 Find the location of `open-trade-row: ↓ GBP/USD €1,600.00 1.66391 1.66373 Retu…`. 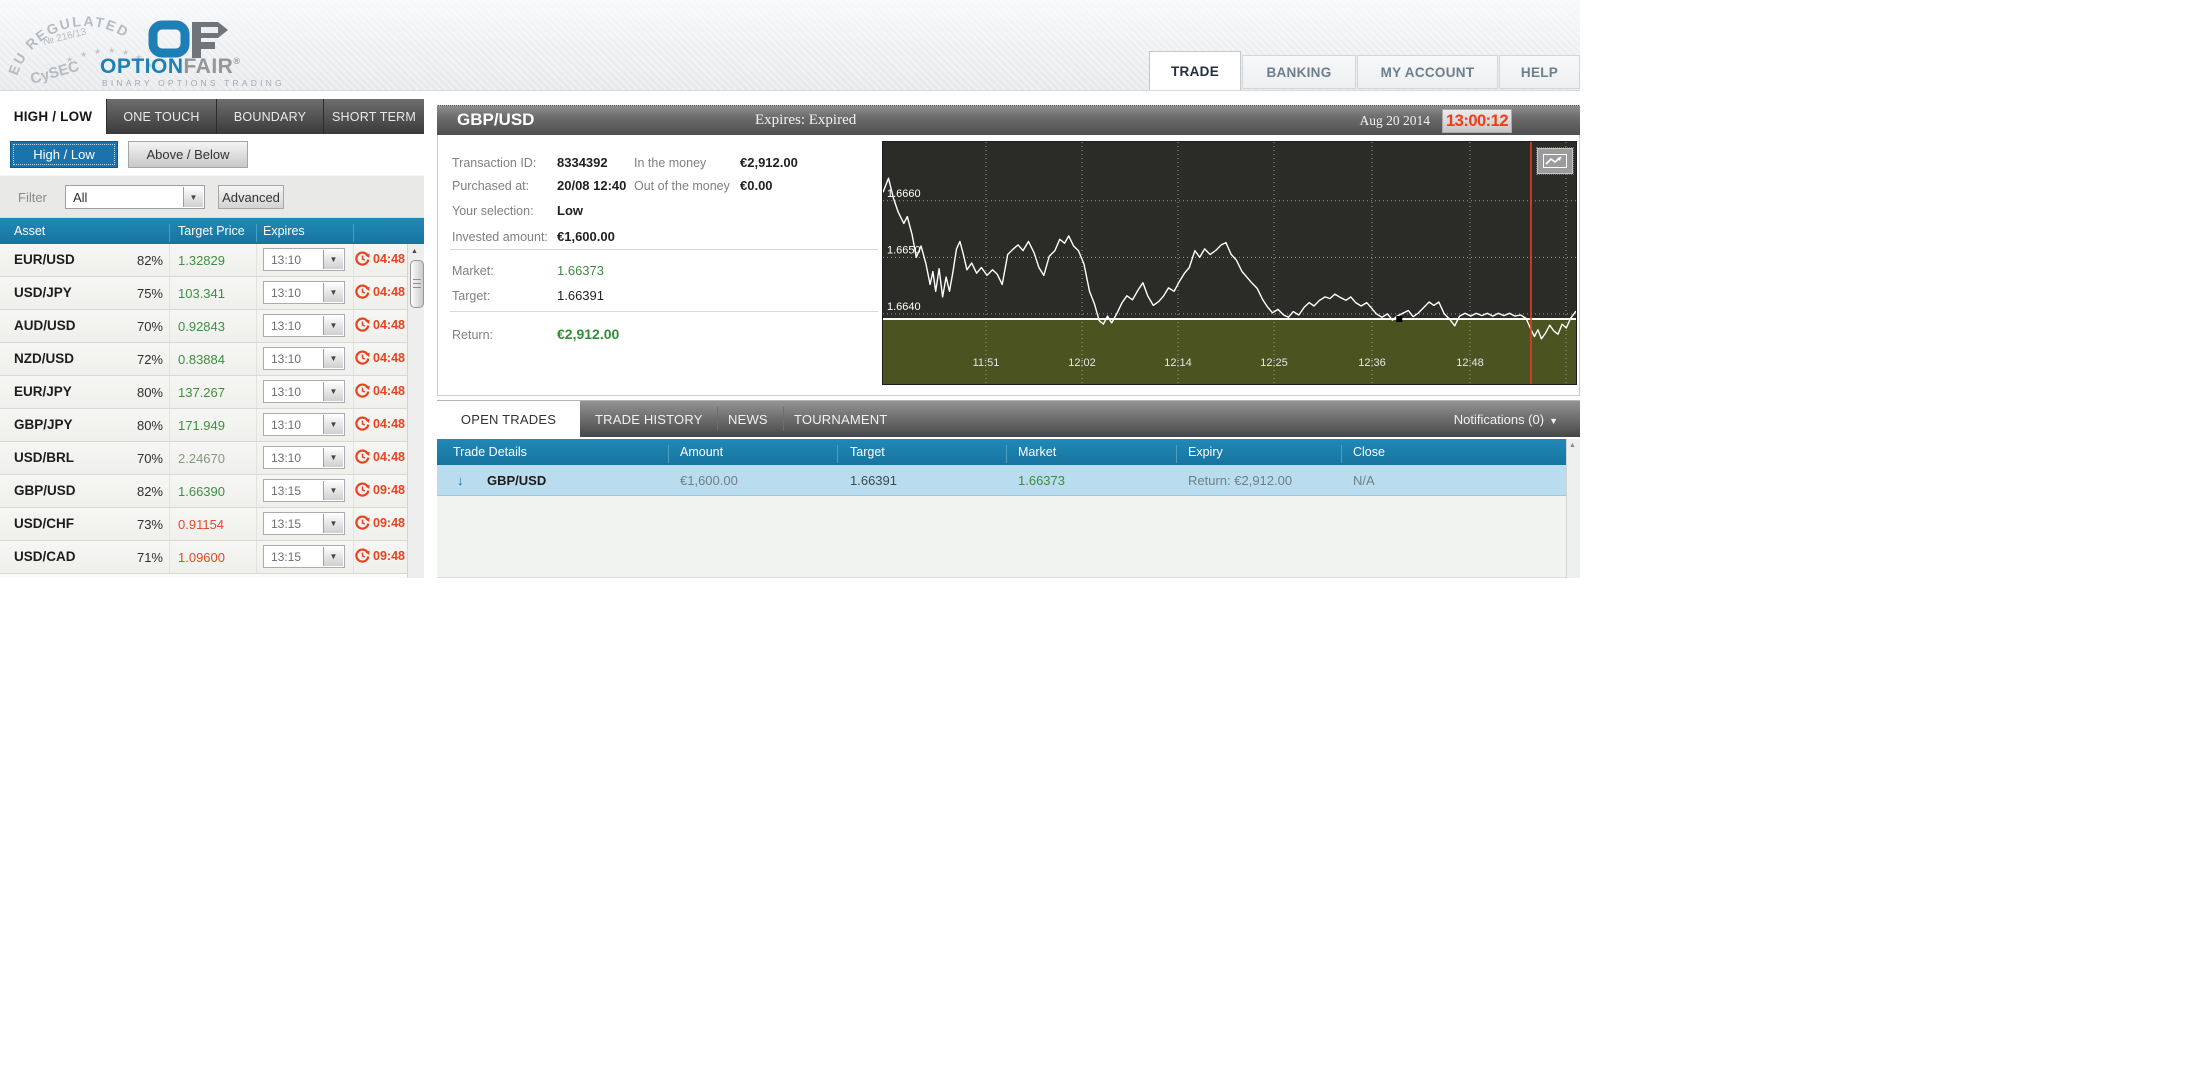

open-trade-row: ↓ GBP/USD €1,600.00 1.66391 1.66373 Retu… is located at coordinates (1001, 480).